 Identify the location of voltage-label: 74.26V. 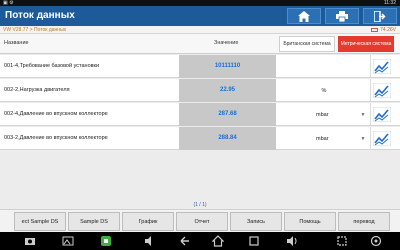
(388, 30).